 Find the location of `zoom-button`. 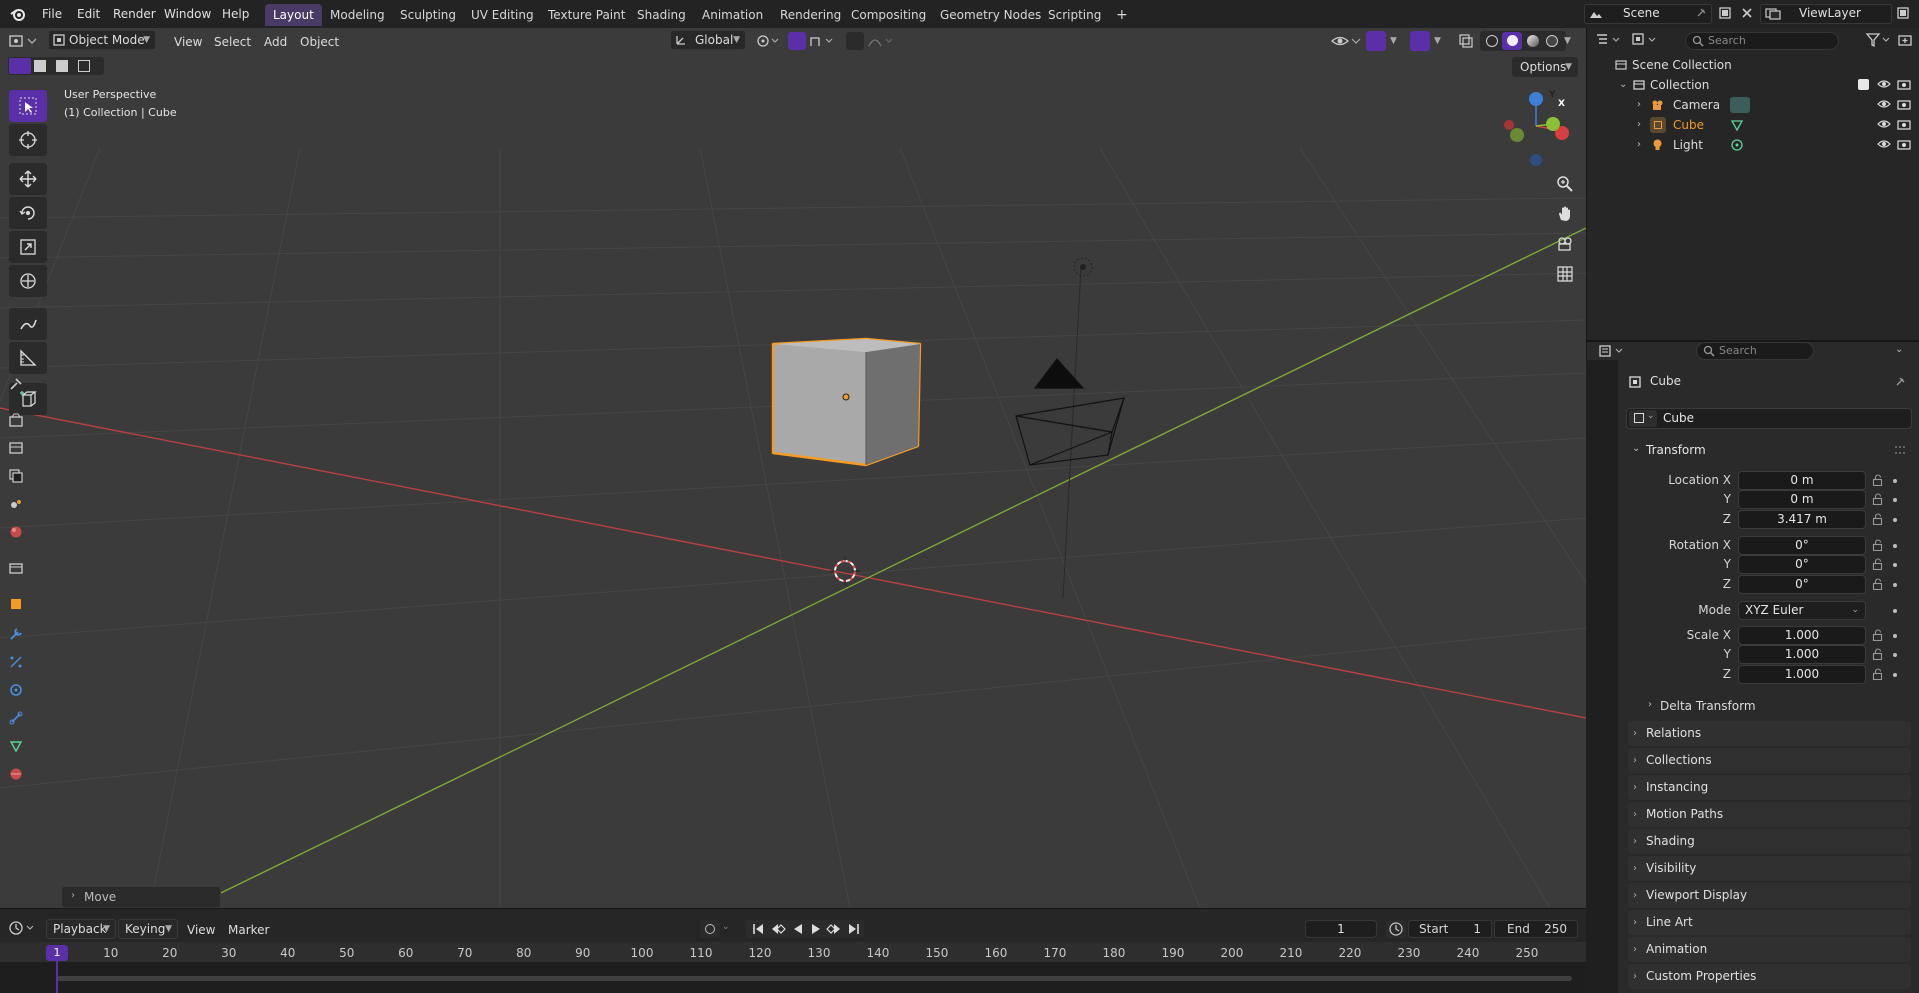

zoom-button is located at coordinates (1565, 184).